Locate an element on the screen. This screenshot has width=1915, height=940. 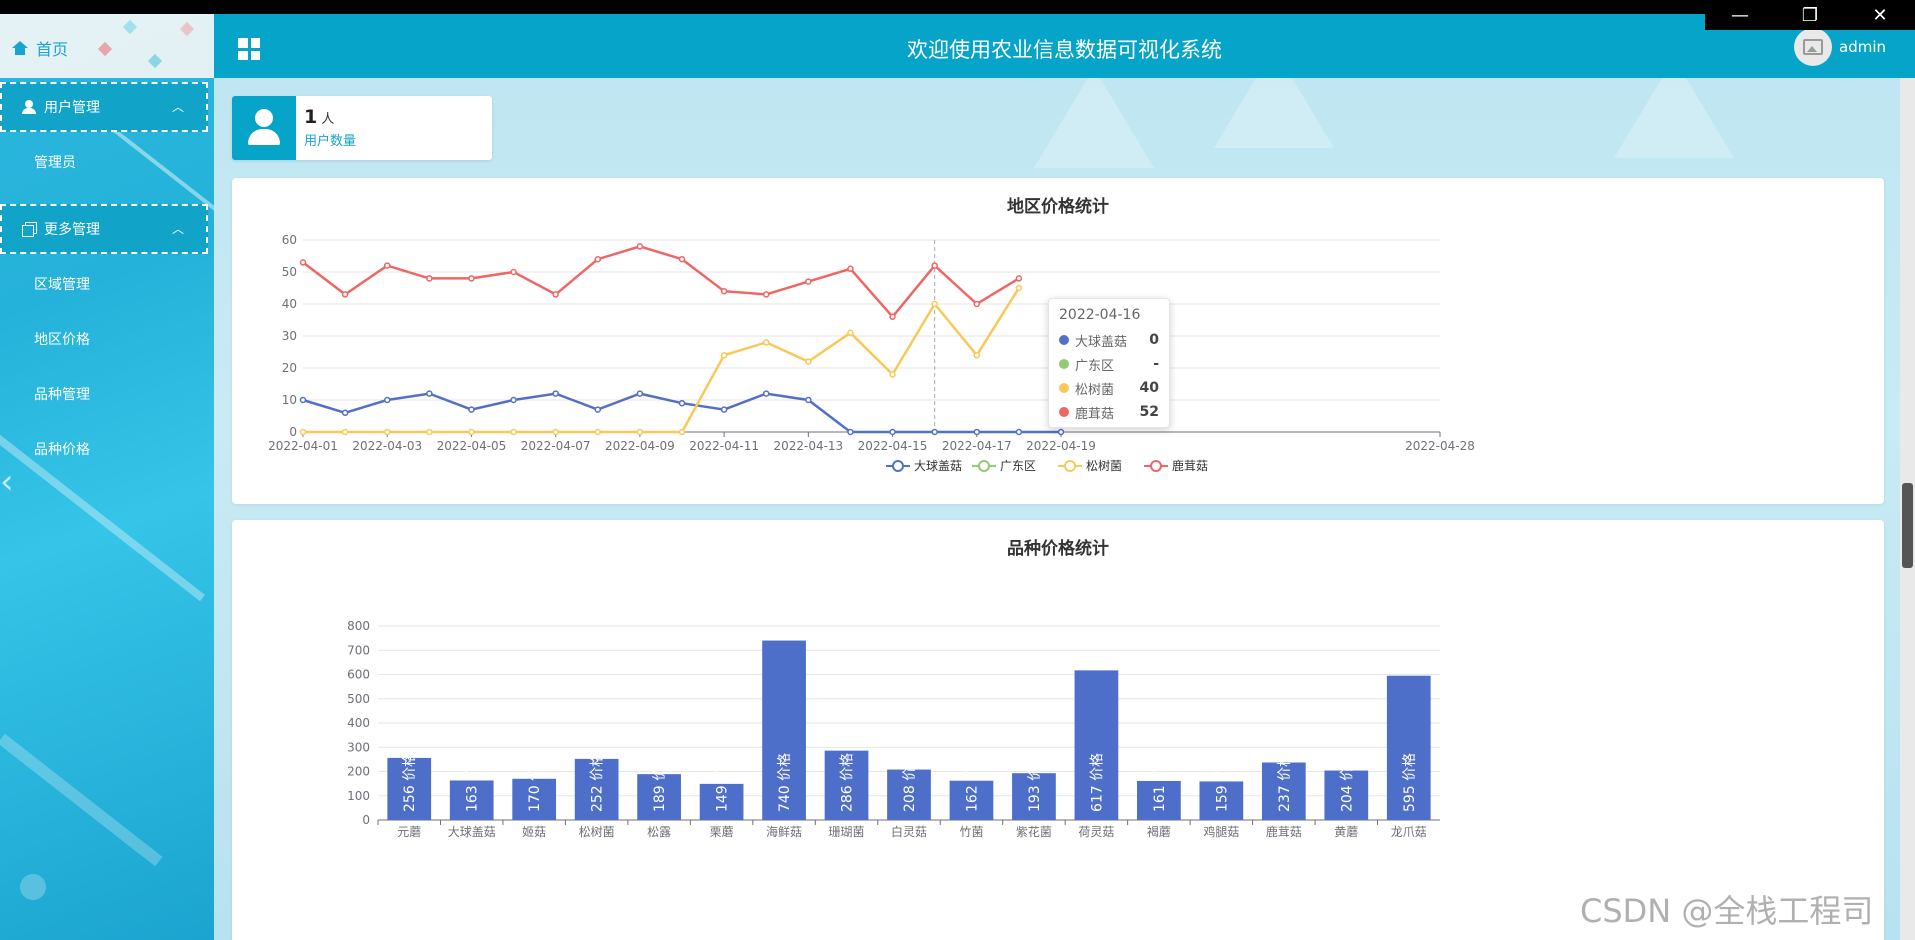
x-tick-label: 姬菇 is located at coordinates (534, 832).